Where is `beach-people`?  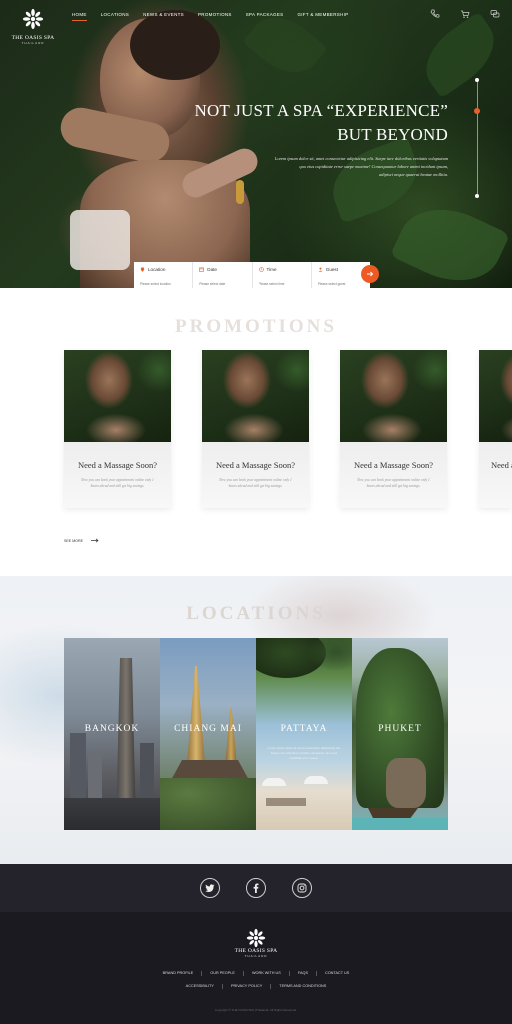
beach-people is located at coordinates (286, 802).